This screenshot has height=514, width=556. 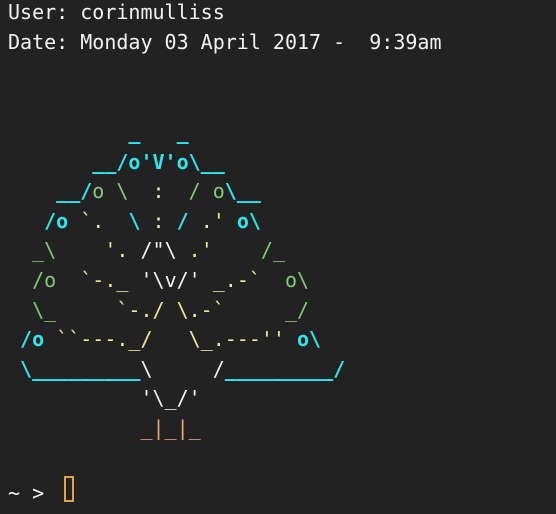 What do you see at coordinates (230, 279) in the screenshot?
I see `art-segment: _.-`` at bounding box center [230, 279].